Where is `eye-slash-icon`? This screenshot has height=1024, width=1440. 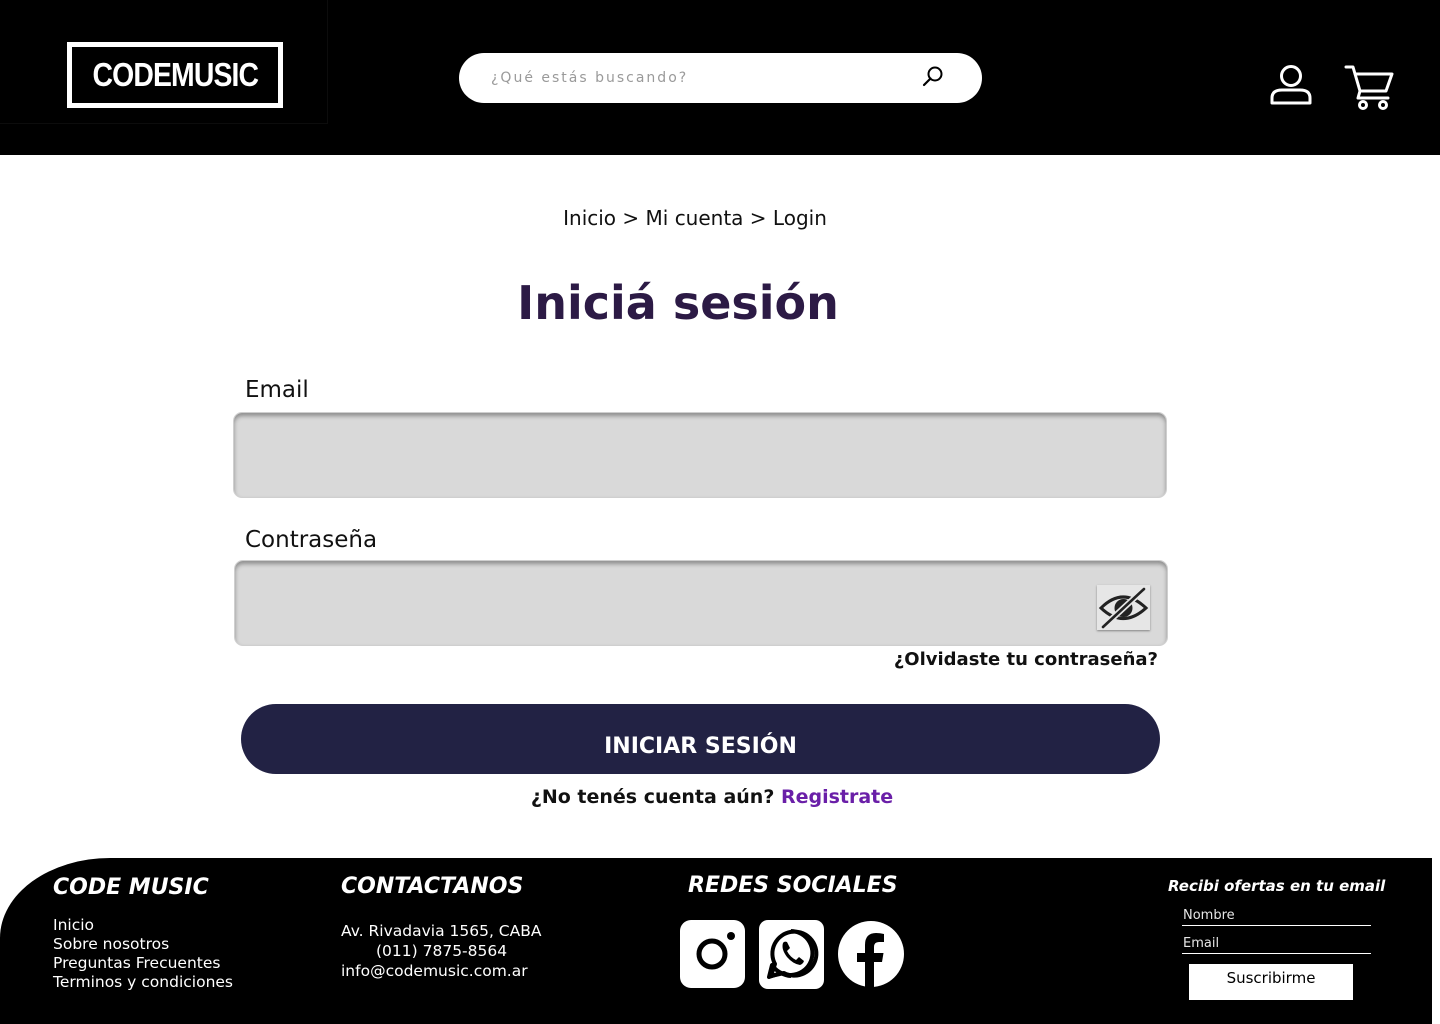
eye-slash-icon is located at coordinates (1123, 608).